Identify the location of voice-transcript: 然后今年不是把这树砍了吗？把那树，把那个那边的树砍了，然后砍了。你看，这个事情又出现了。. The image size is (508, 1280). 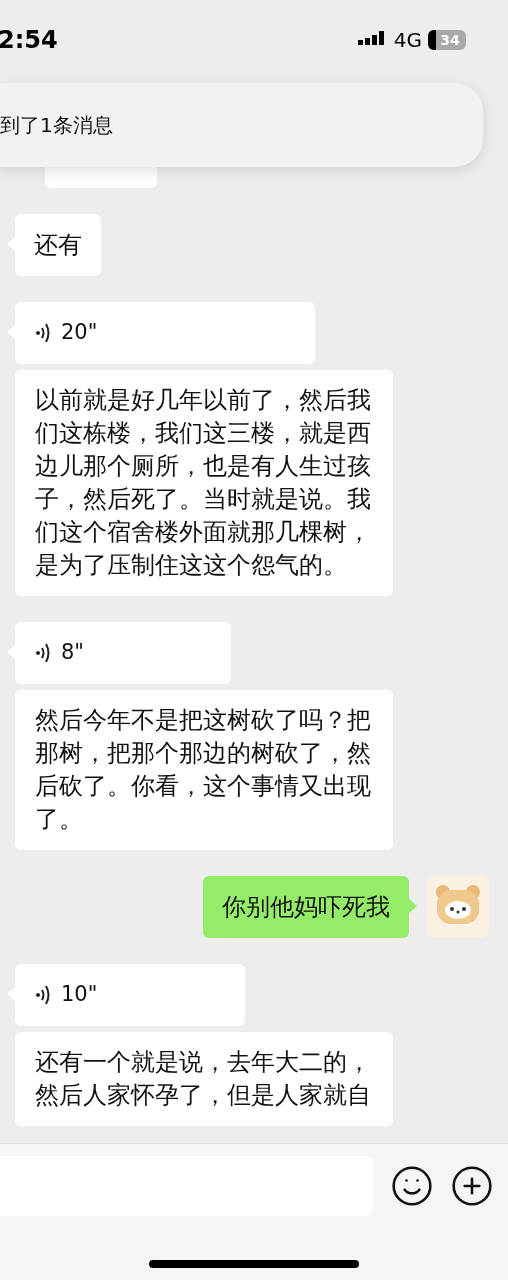
(204, 770).